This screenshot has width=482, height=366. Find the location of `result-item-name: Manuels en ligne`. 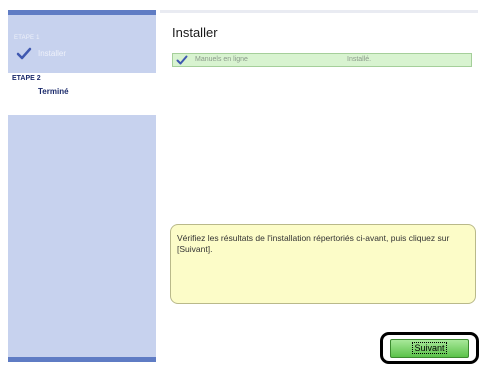

result-item-name: Manuels en ligne is located at coordinates (221, 59).